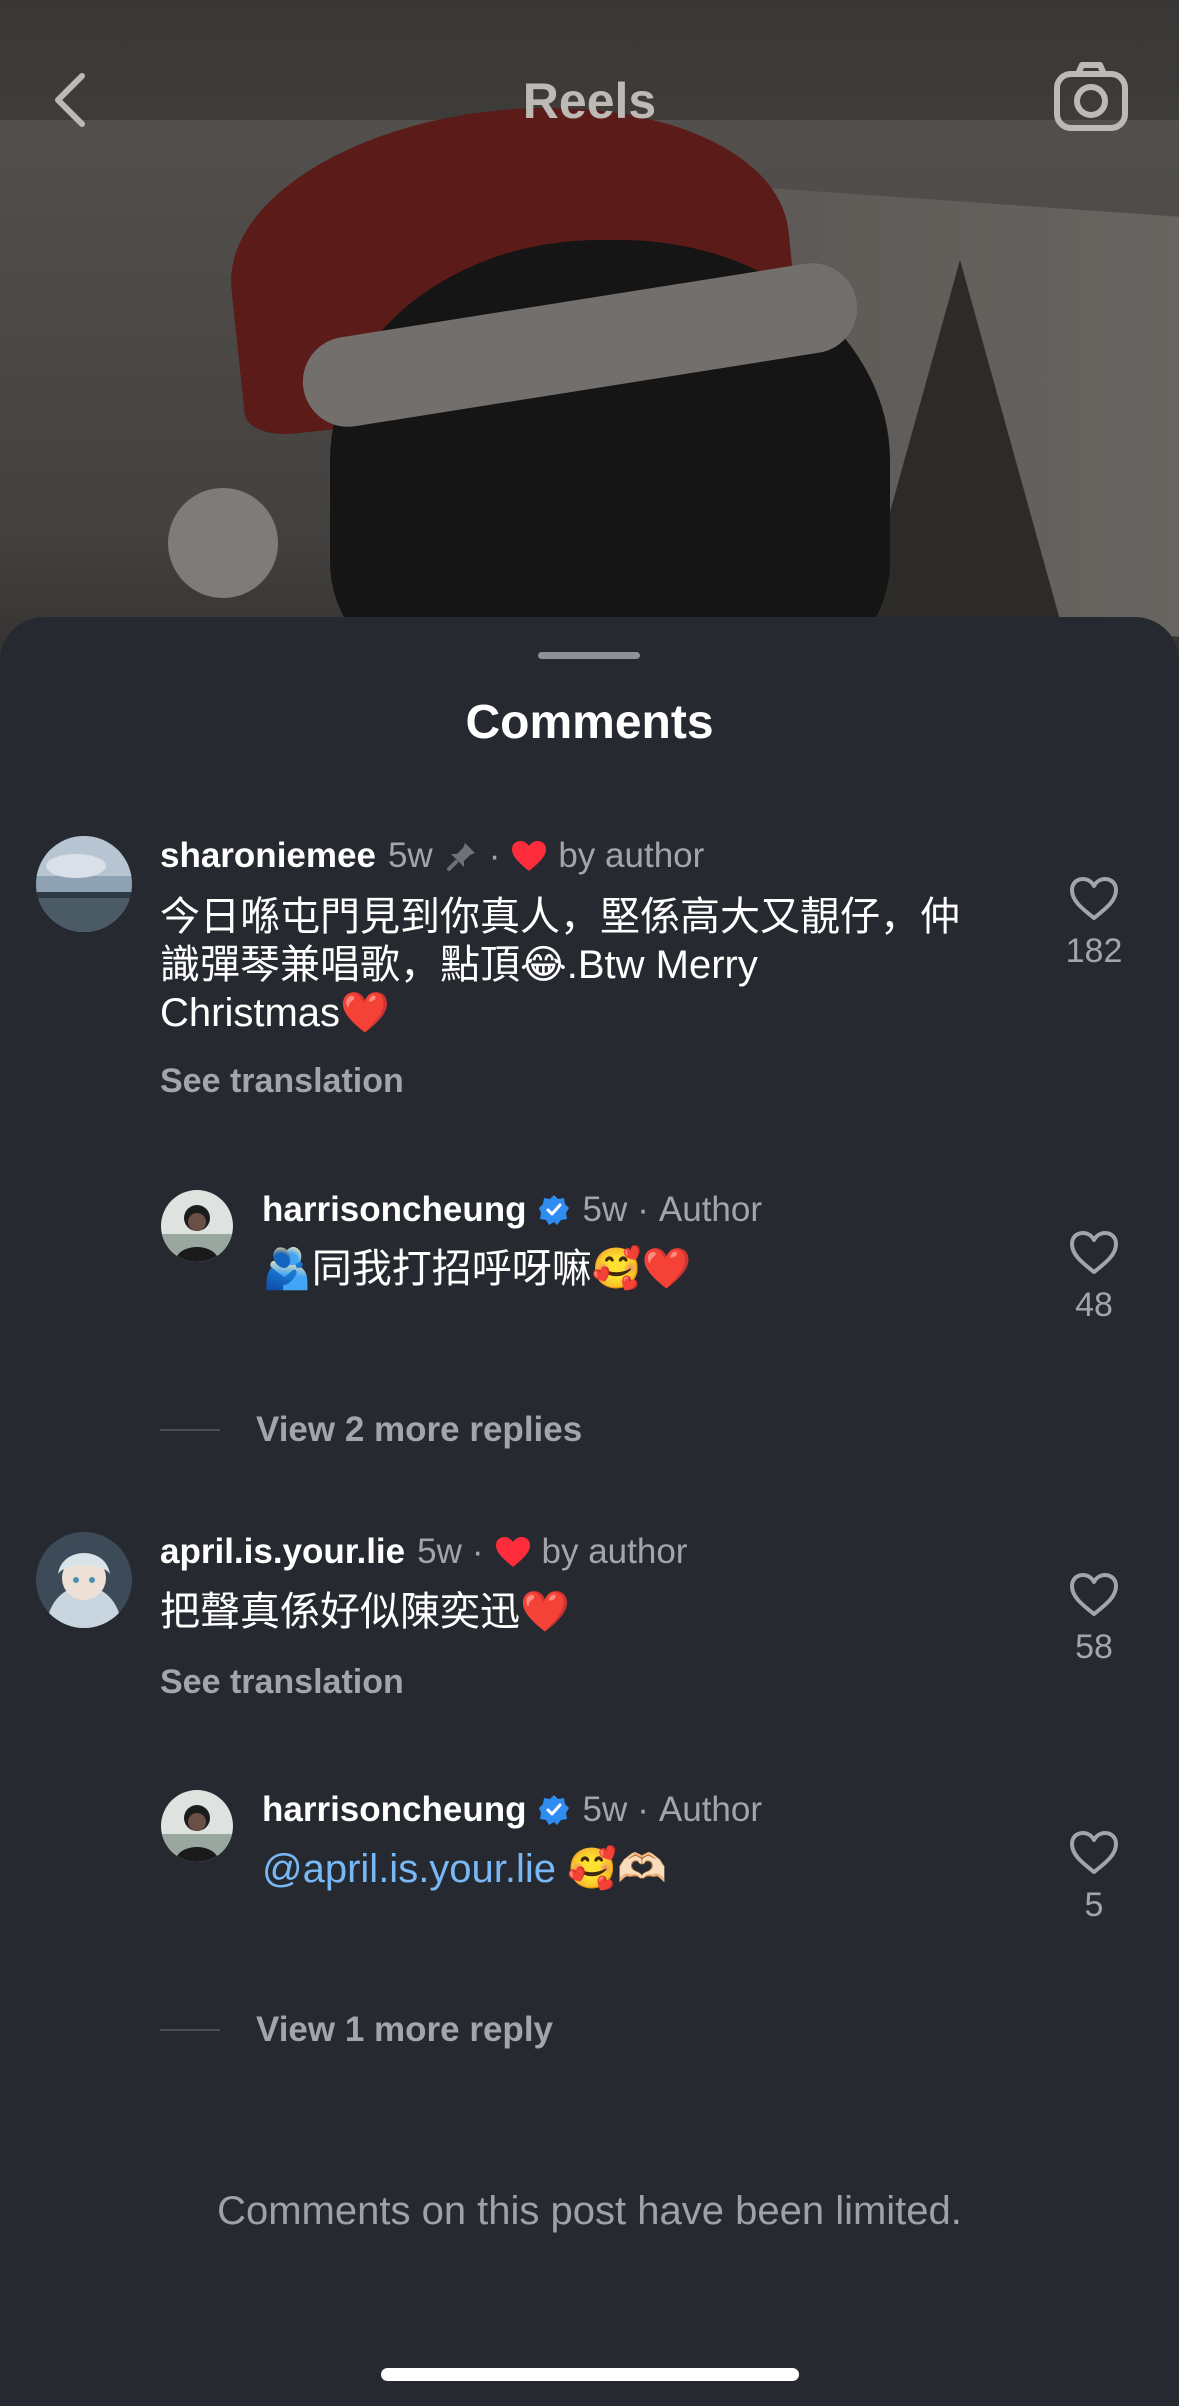  I want to click on camera-icon, so click(1091, 97).